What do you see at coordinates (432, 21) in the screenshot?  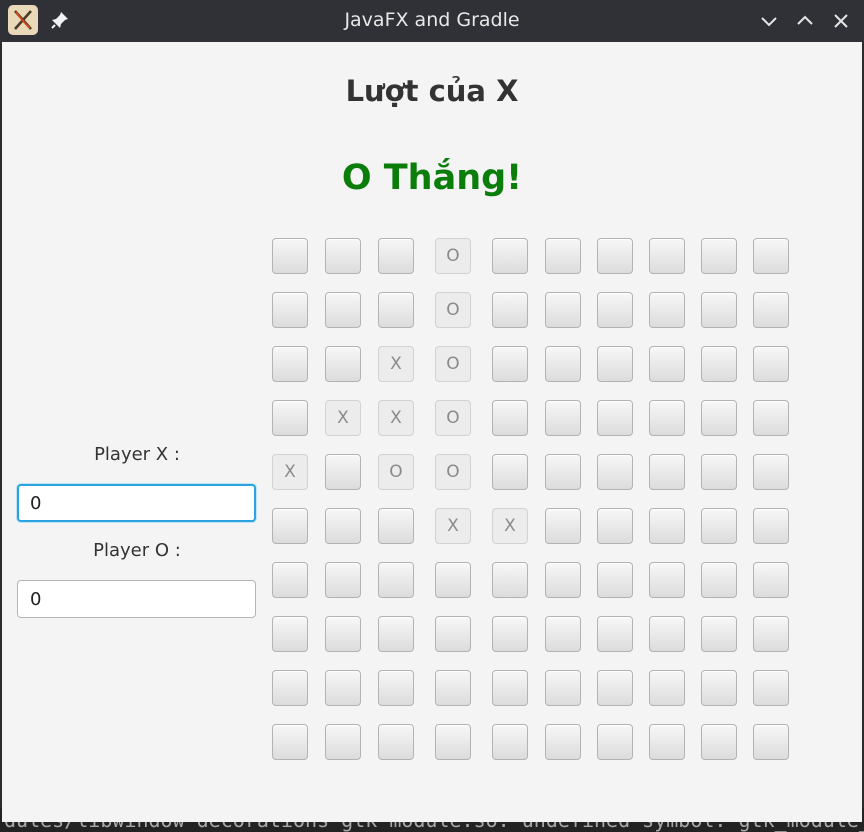 I see `window-titlebar: JavaFX and Gradle` at bounding box center [432, 21].